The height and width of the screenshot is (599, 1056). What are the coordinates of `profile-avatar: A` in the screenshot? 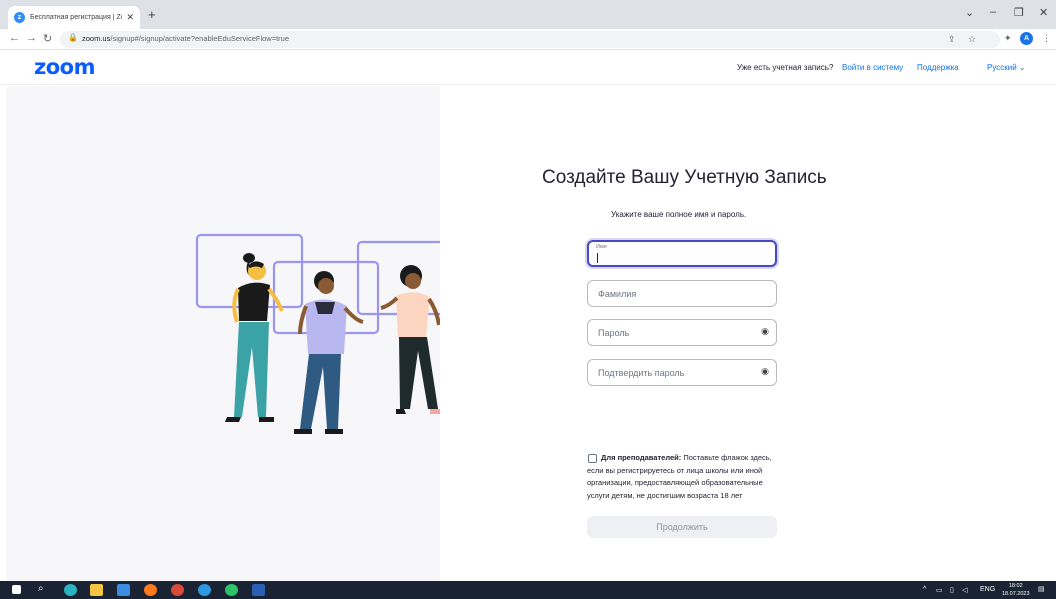 It's located at (1026, 38).